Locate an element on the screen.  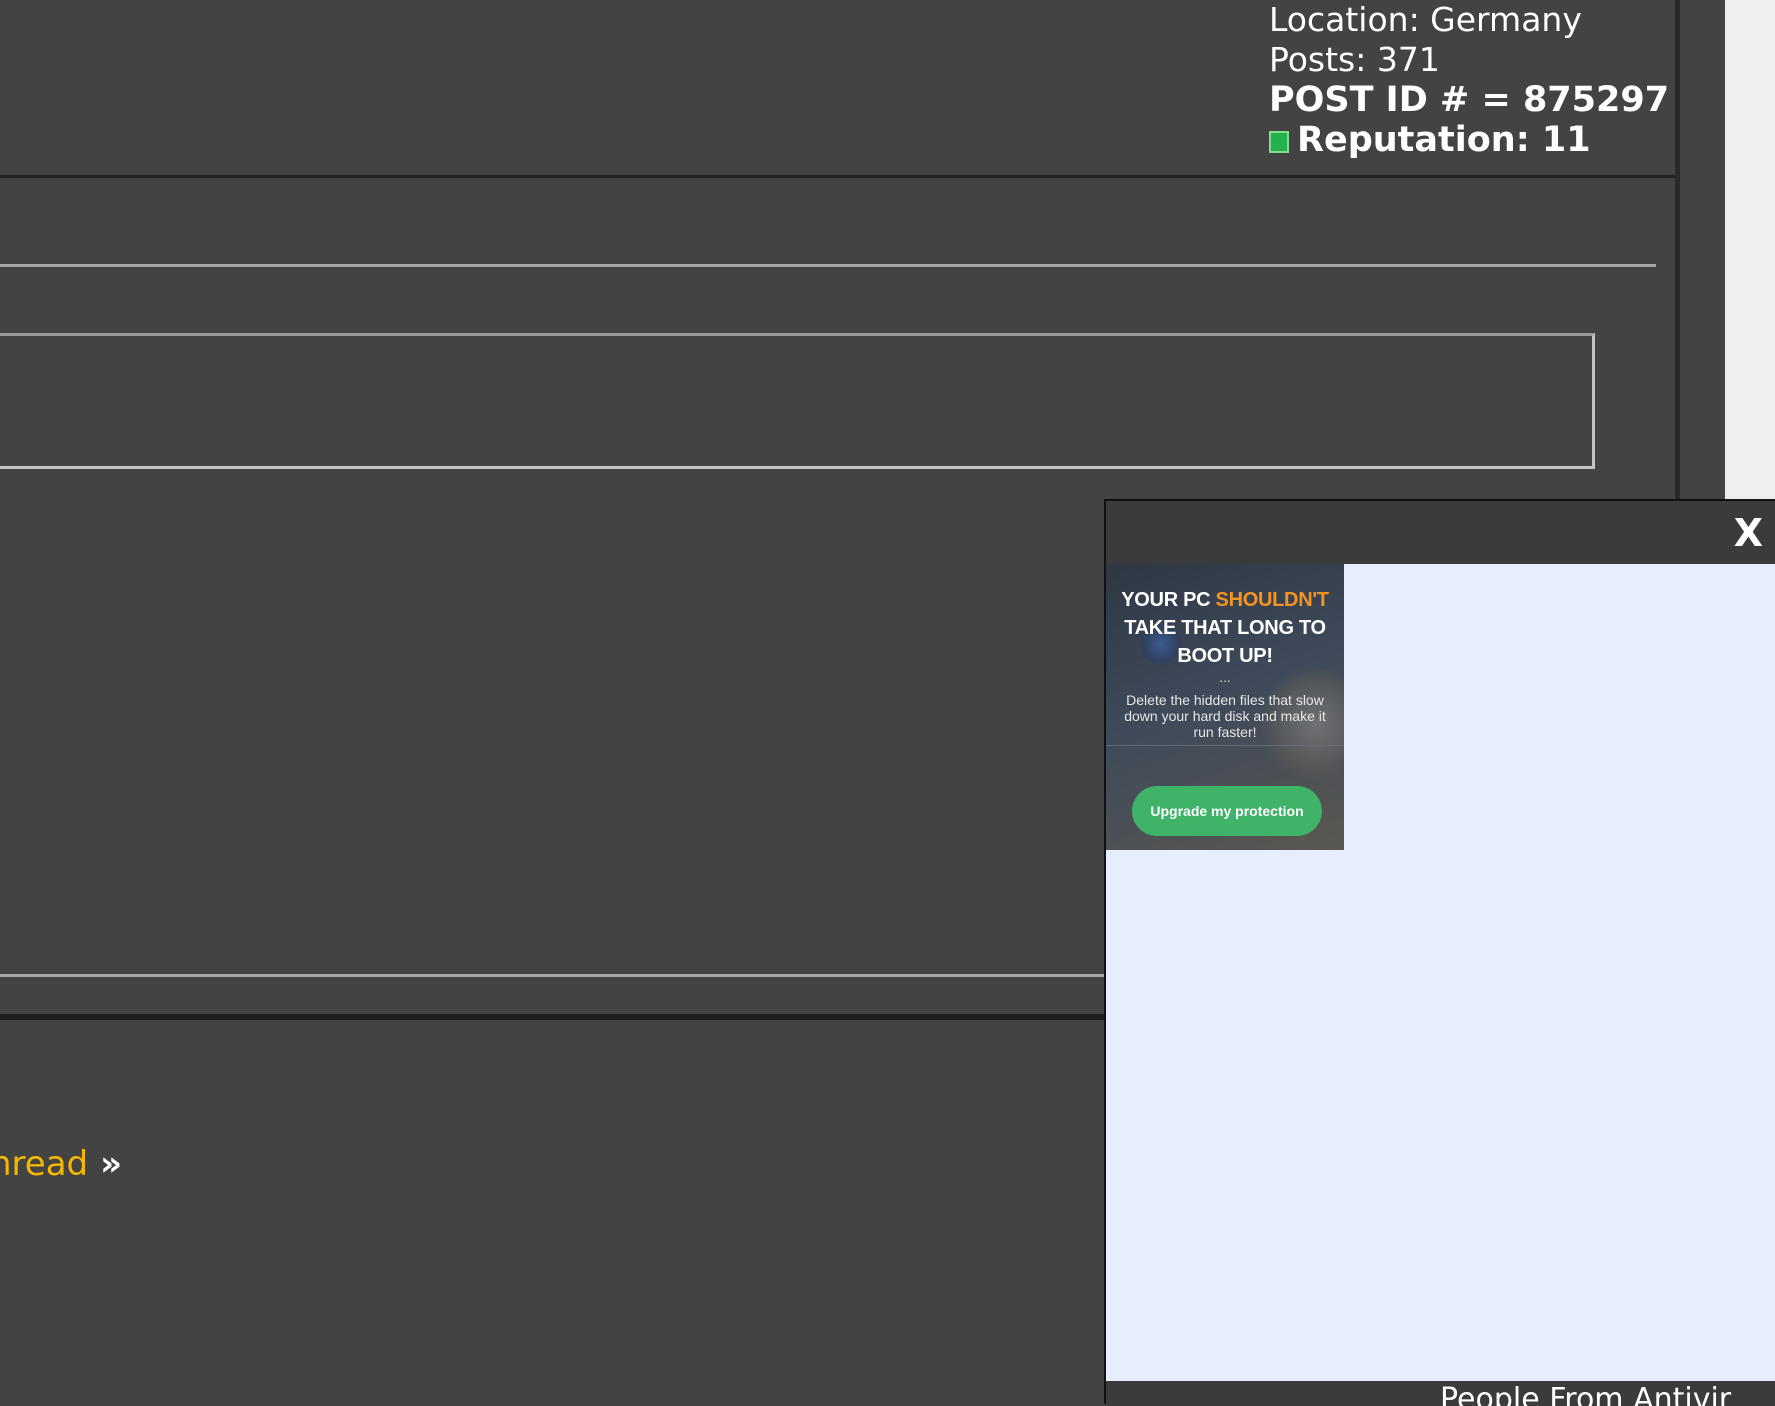
next-thread-link: hread » is located at coordinates (61, 1164).